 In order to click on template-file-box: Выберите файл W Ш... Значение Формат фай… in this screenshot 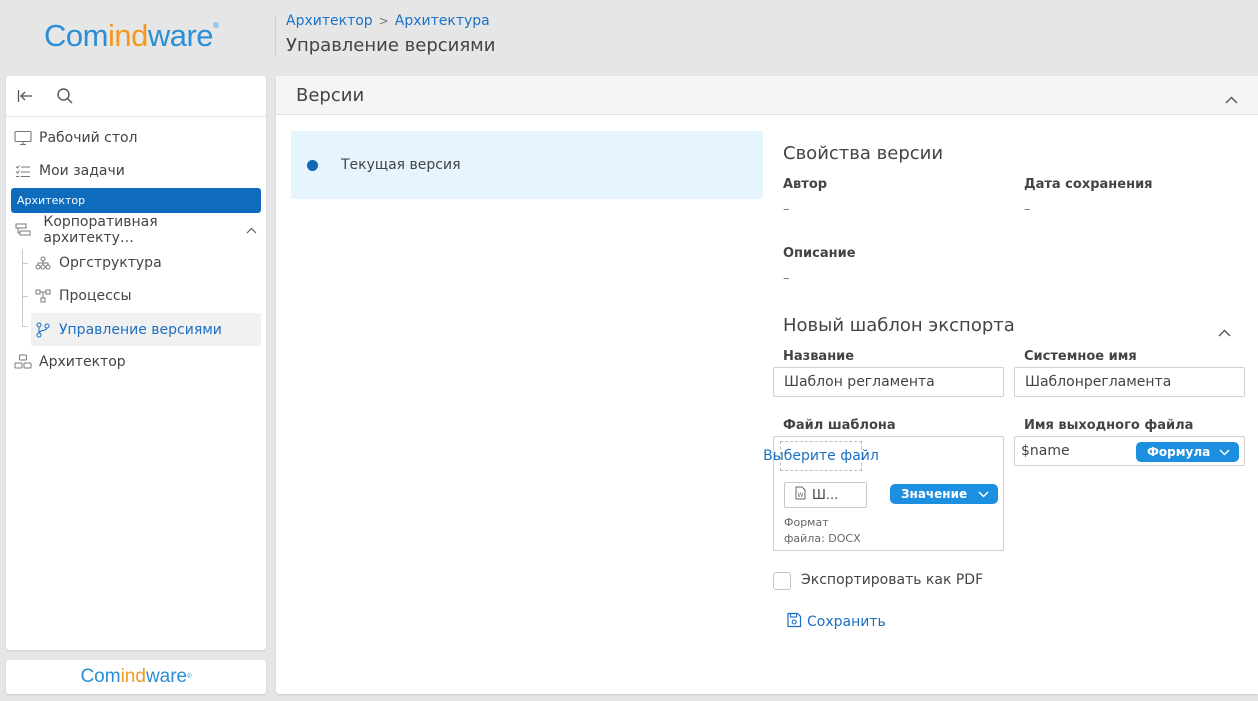, I will do `click(883, 493)`.